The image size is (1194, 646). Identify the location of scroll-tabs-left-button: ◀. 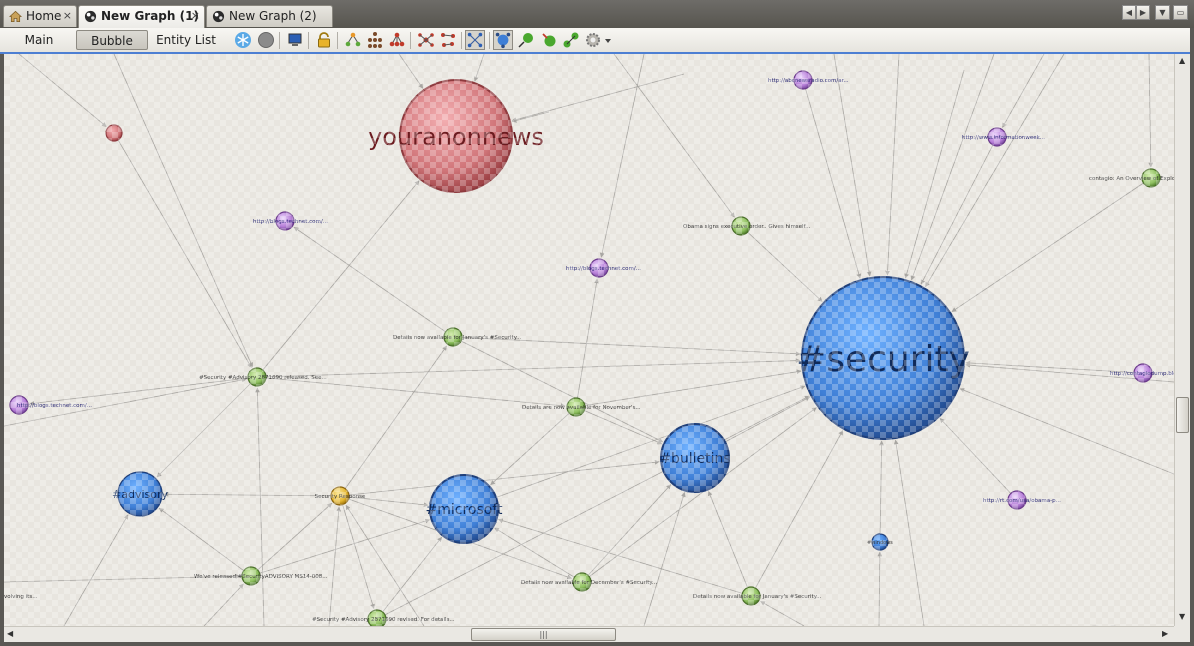
(1129, 12).